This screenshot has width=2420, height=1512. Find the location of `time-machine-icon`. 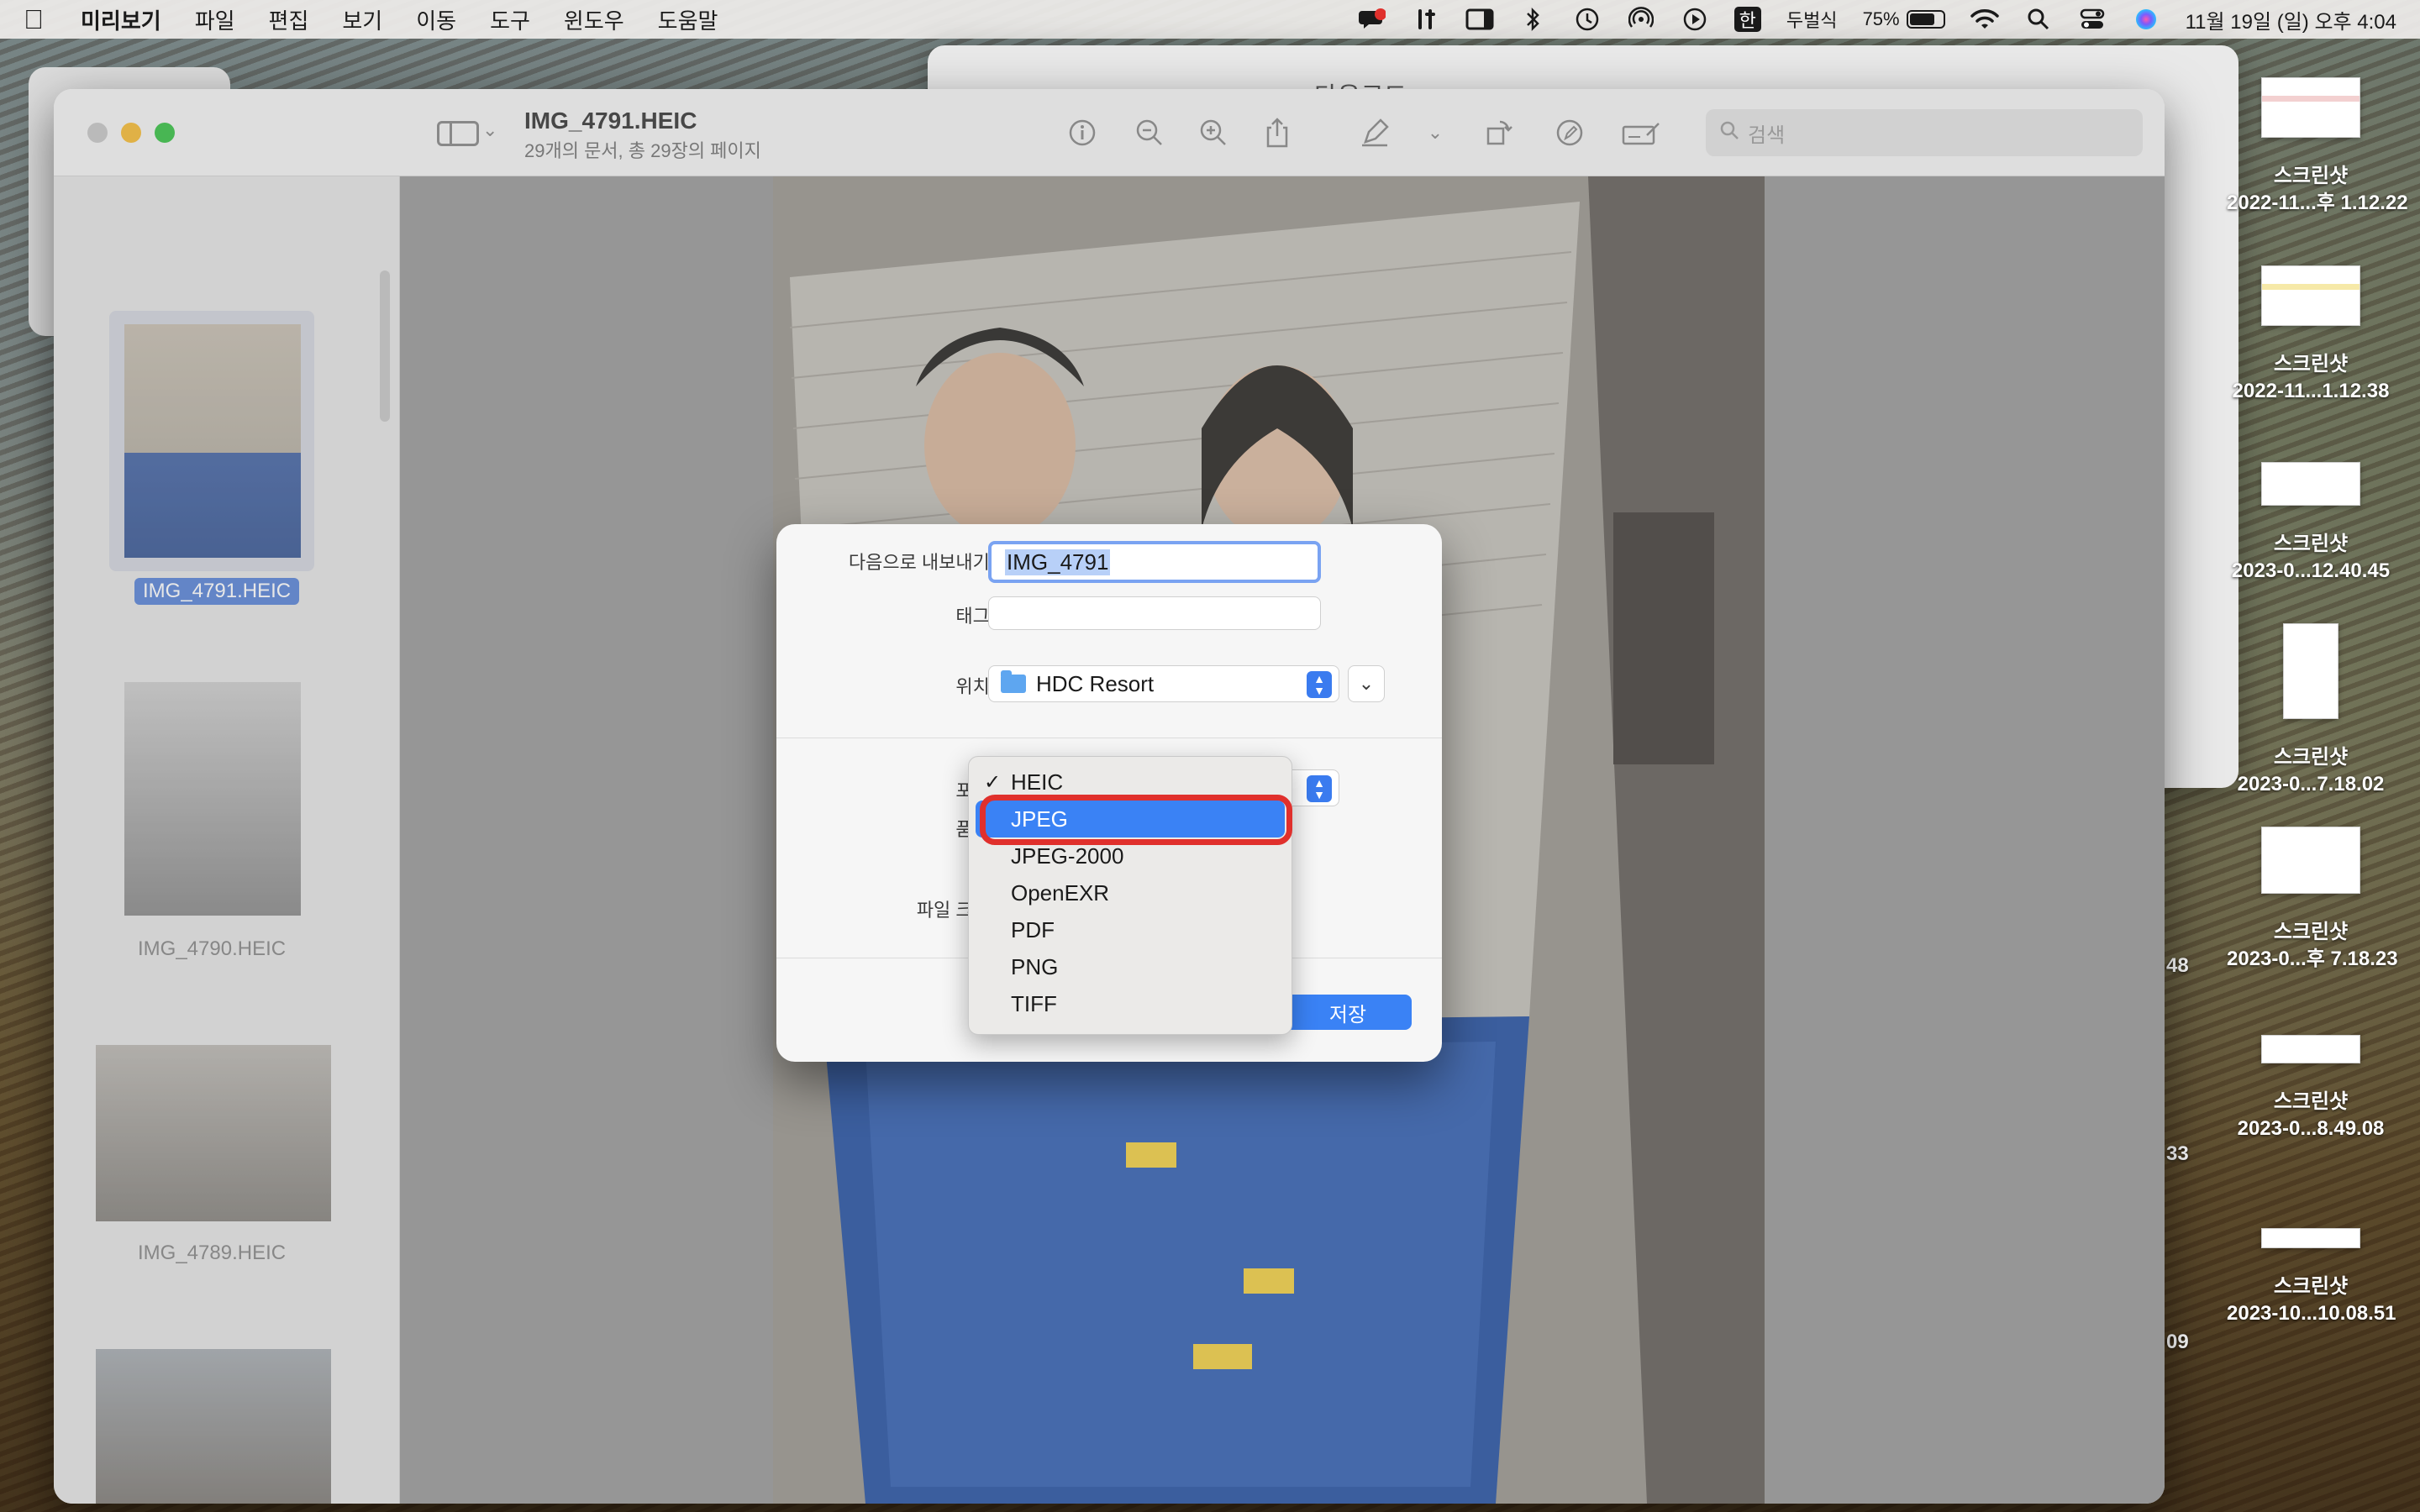

time-machine-icon is located at coordinates (1588, 19).